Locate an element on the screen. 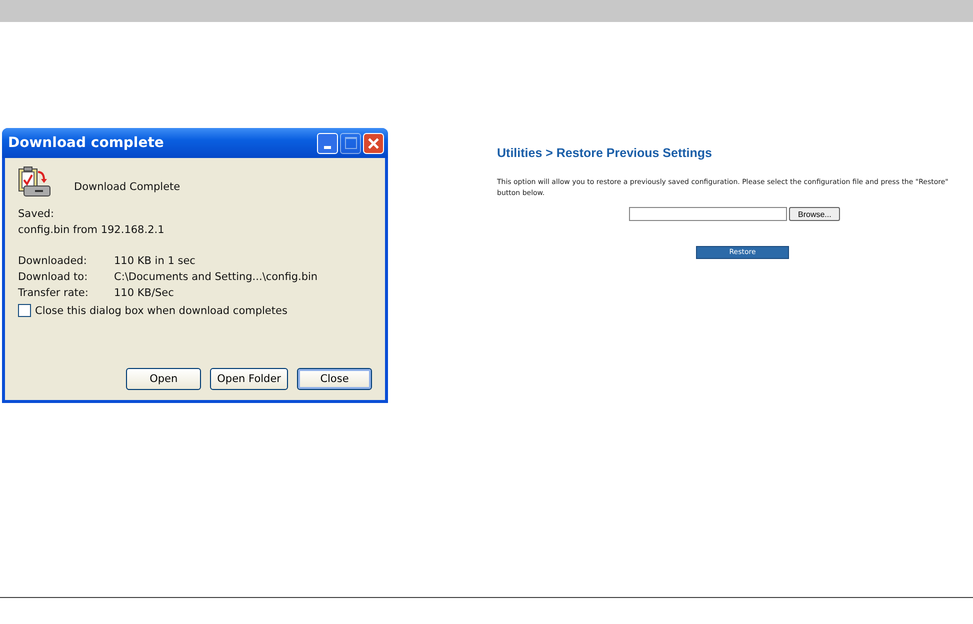  dialog-button: Close is located at coordinates (334, 379).